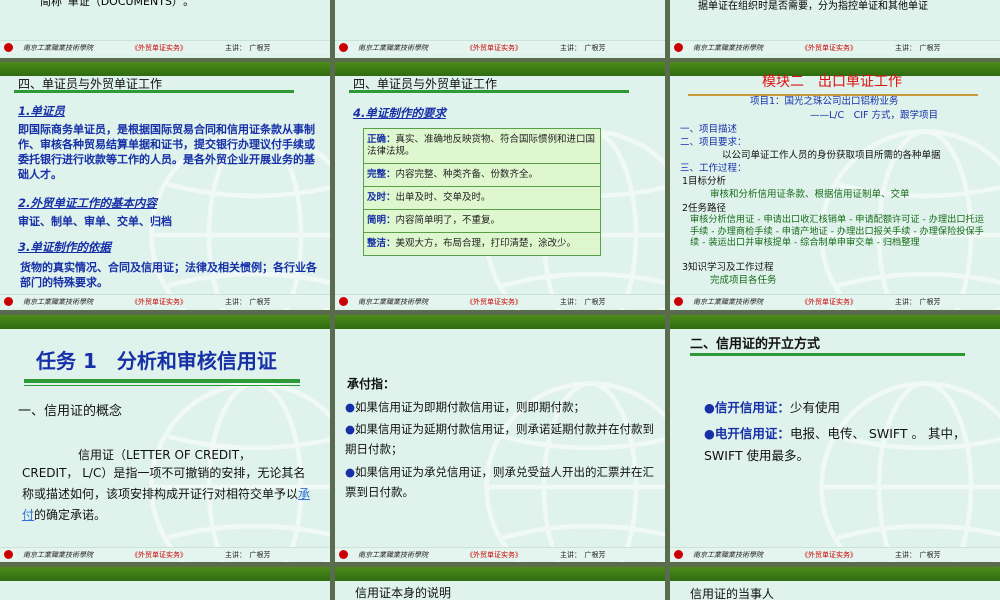  Describe the element at coordinates (117, 4) in the screenshot. I see `slide-text: 简称“单证（DOCUMENTS）”。` at that location.